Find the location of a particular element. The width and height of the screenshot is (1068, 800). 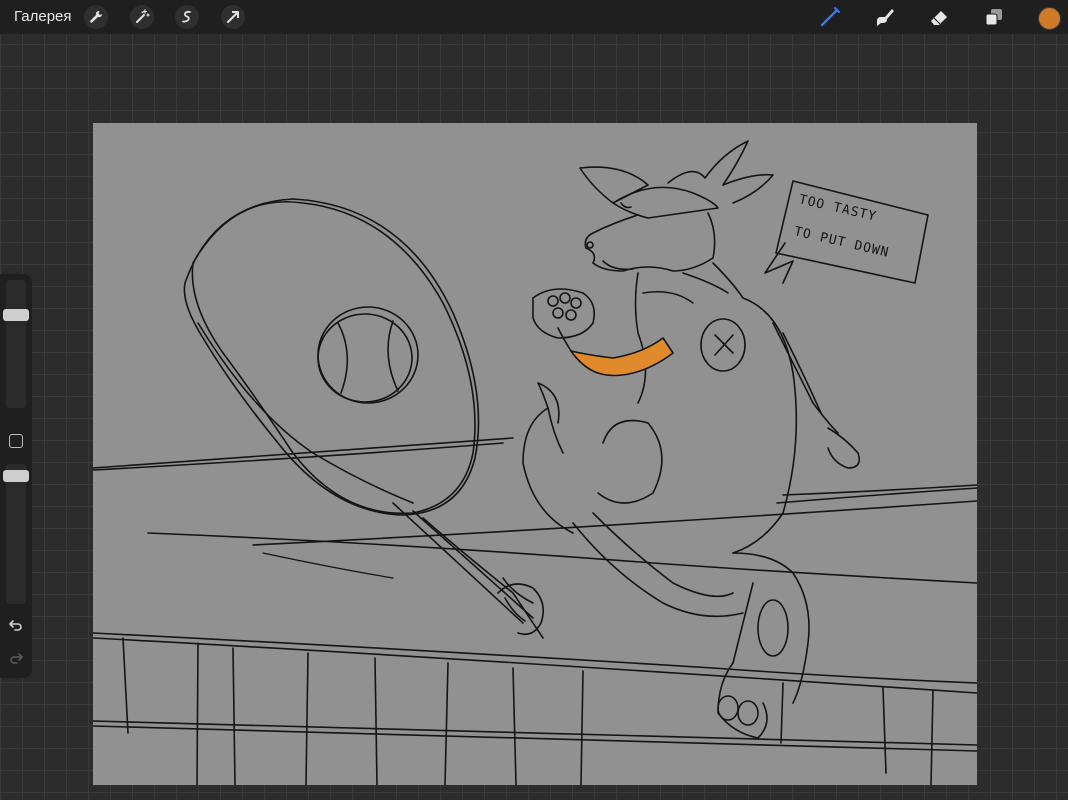

brush-icon is located at coordinates (830, 17).